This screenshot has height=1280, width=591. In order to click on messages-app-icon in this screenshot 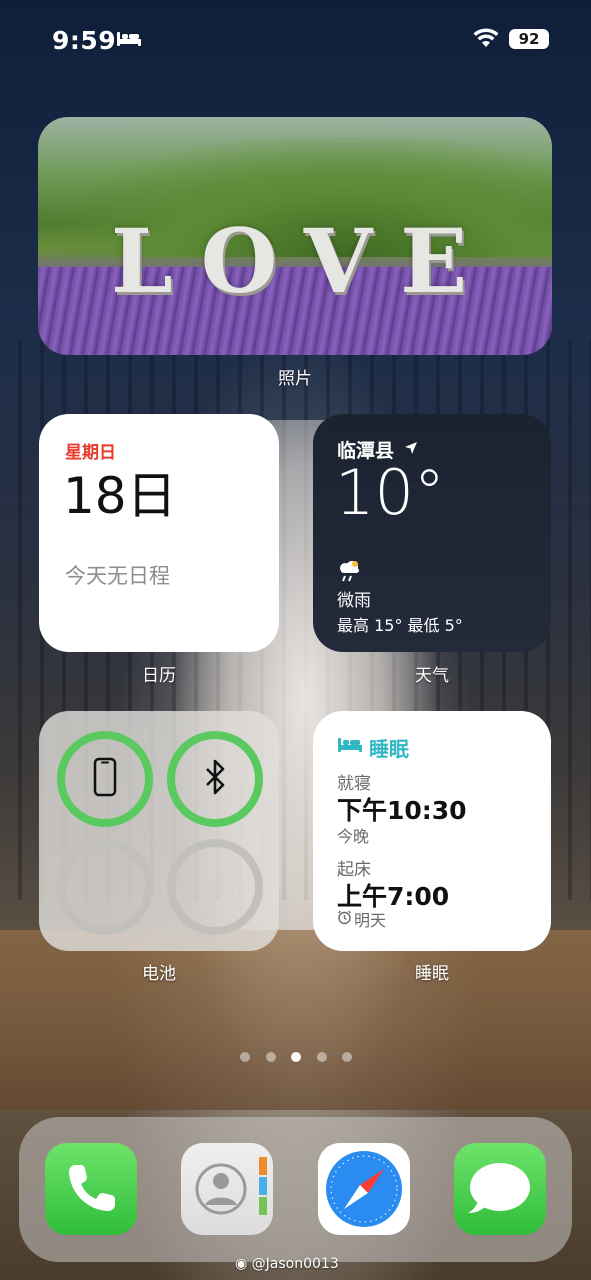, I will do `click(500, 1189)`.